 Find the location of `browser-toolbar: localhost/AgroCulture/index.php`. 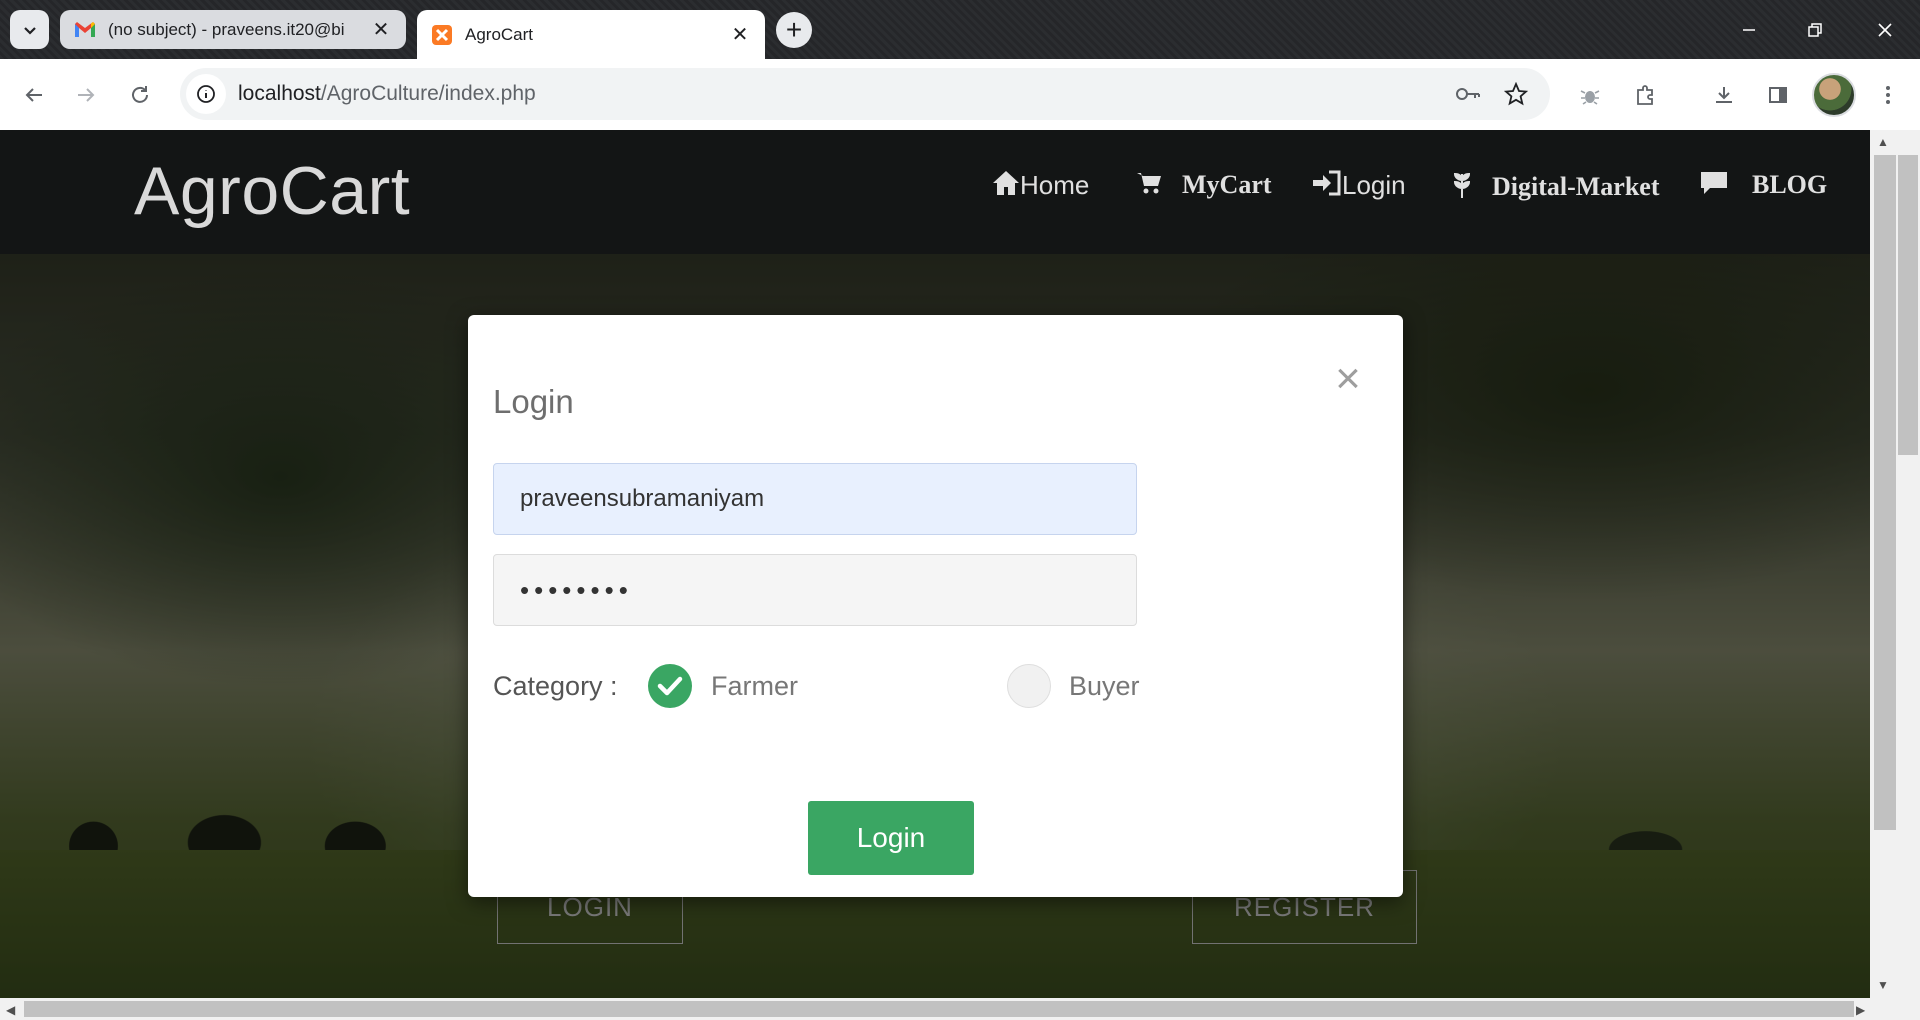

browser-toolbar: localhost/AgroCulture/index.php is located at coordinates (960, 94).